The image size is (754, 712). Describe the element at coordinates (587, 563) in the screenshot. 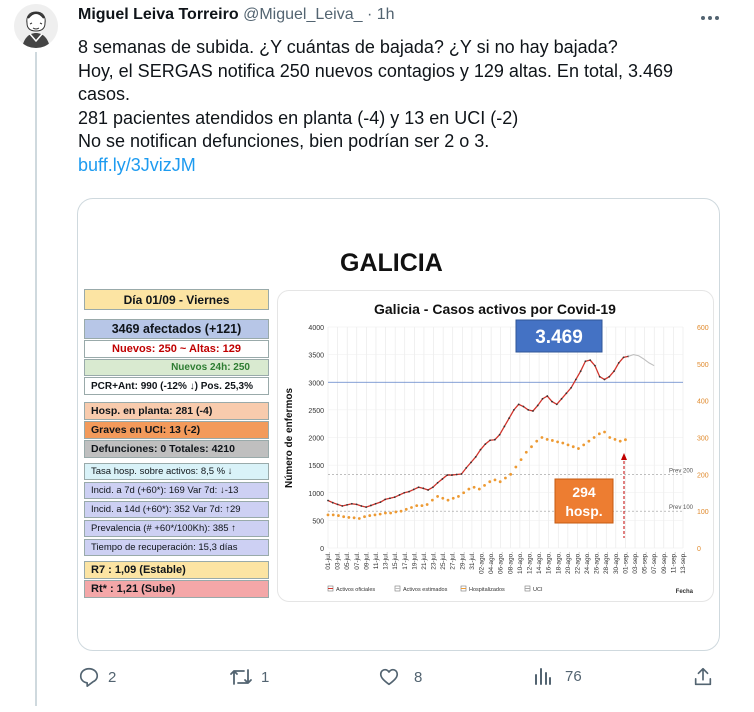

I see `x-tick-label: 24-ago.` at that location.